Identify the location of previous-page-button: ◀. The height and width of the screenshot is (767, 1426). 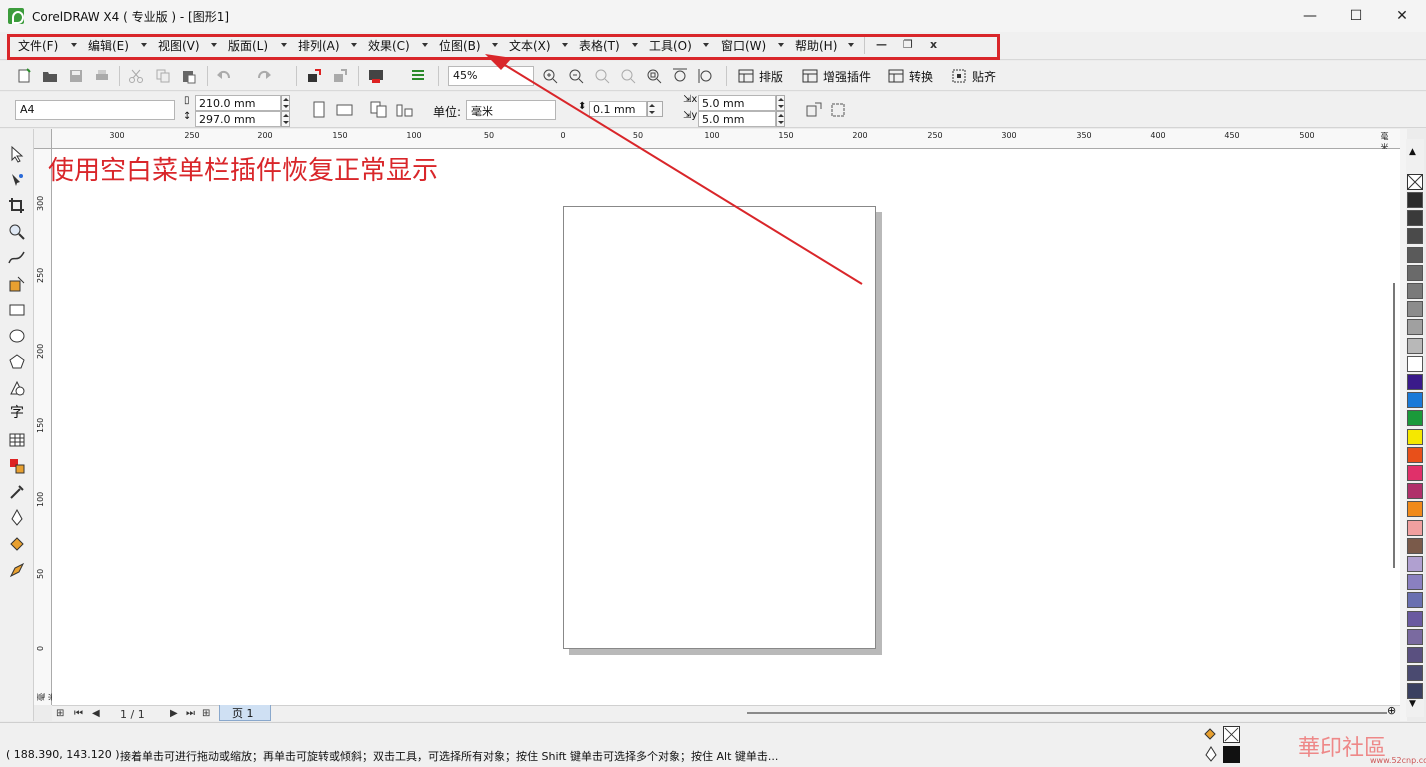
(96, 713).